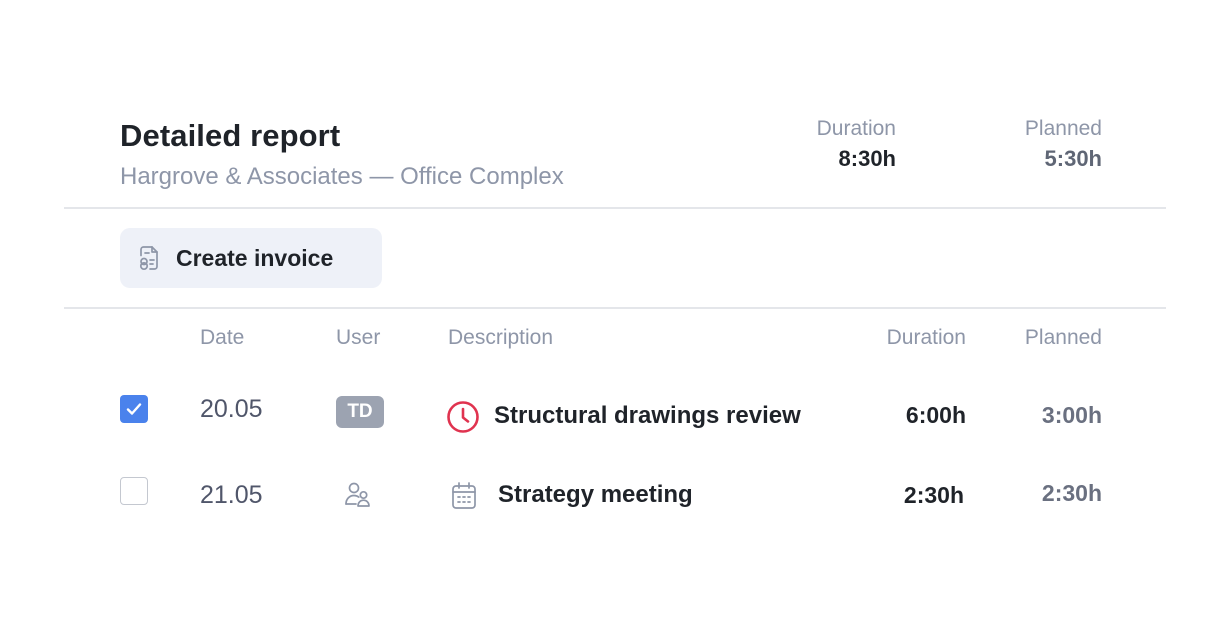 The width and height of the screenshot is (1230, 640). What do you see at coordinates (463, 417) in the screenshot?
I see `clock-icon` at bounding box center [463, 417].